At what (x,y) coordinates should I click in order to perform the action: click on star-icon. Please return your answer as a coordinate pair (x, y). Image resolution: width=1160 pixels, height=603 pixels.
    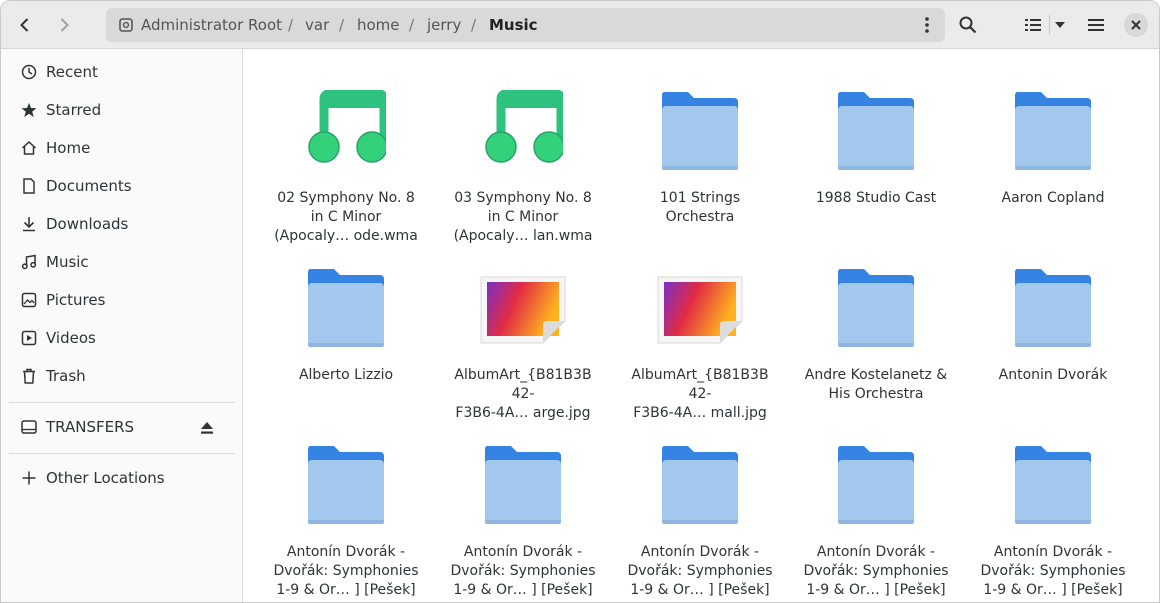
    Looking at the image, I should click on (29, 110).